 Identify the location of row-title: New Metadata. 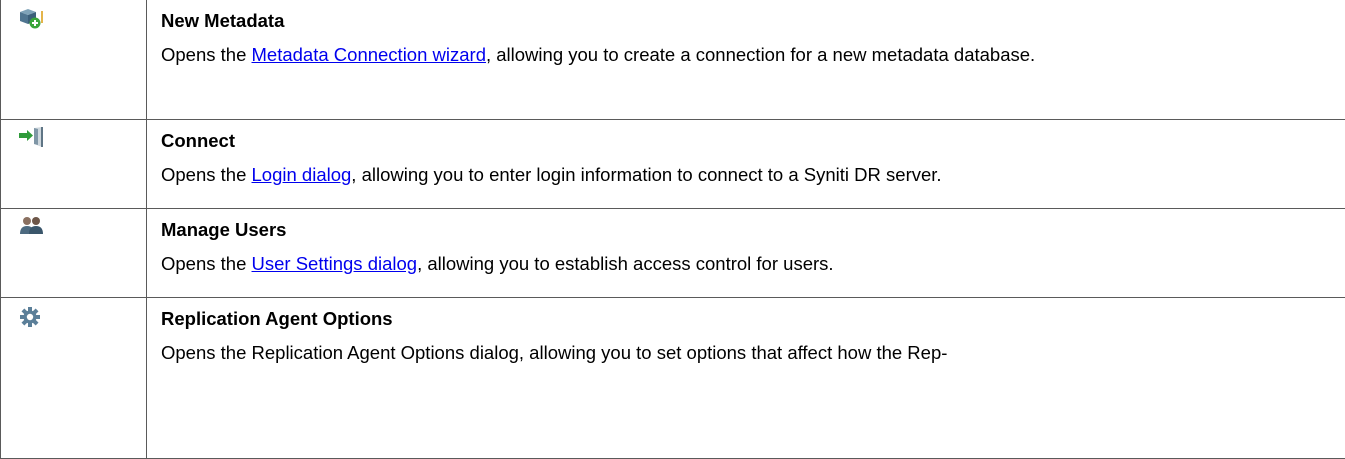
(746, 16).